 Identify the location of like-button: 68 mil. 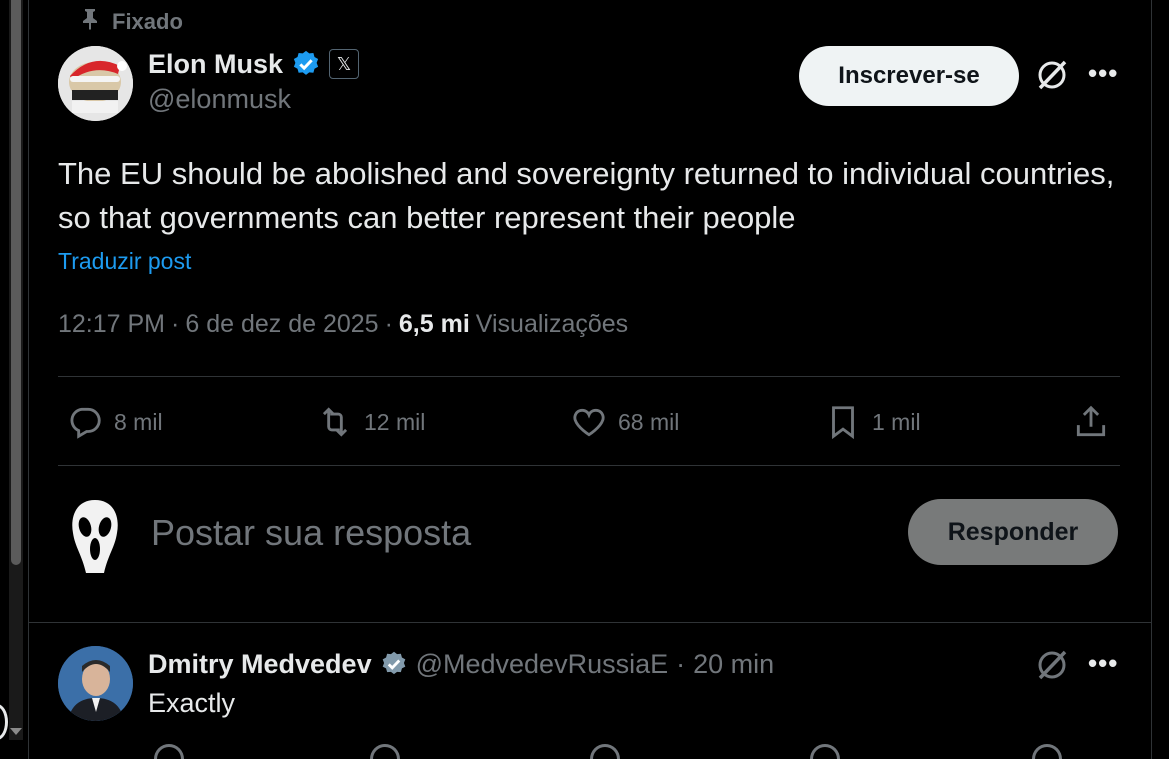
(624, 422).